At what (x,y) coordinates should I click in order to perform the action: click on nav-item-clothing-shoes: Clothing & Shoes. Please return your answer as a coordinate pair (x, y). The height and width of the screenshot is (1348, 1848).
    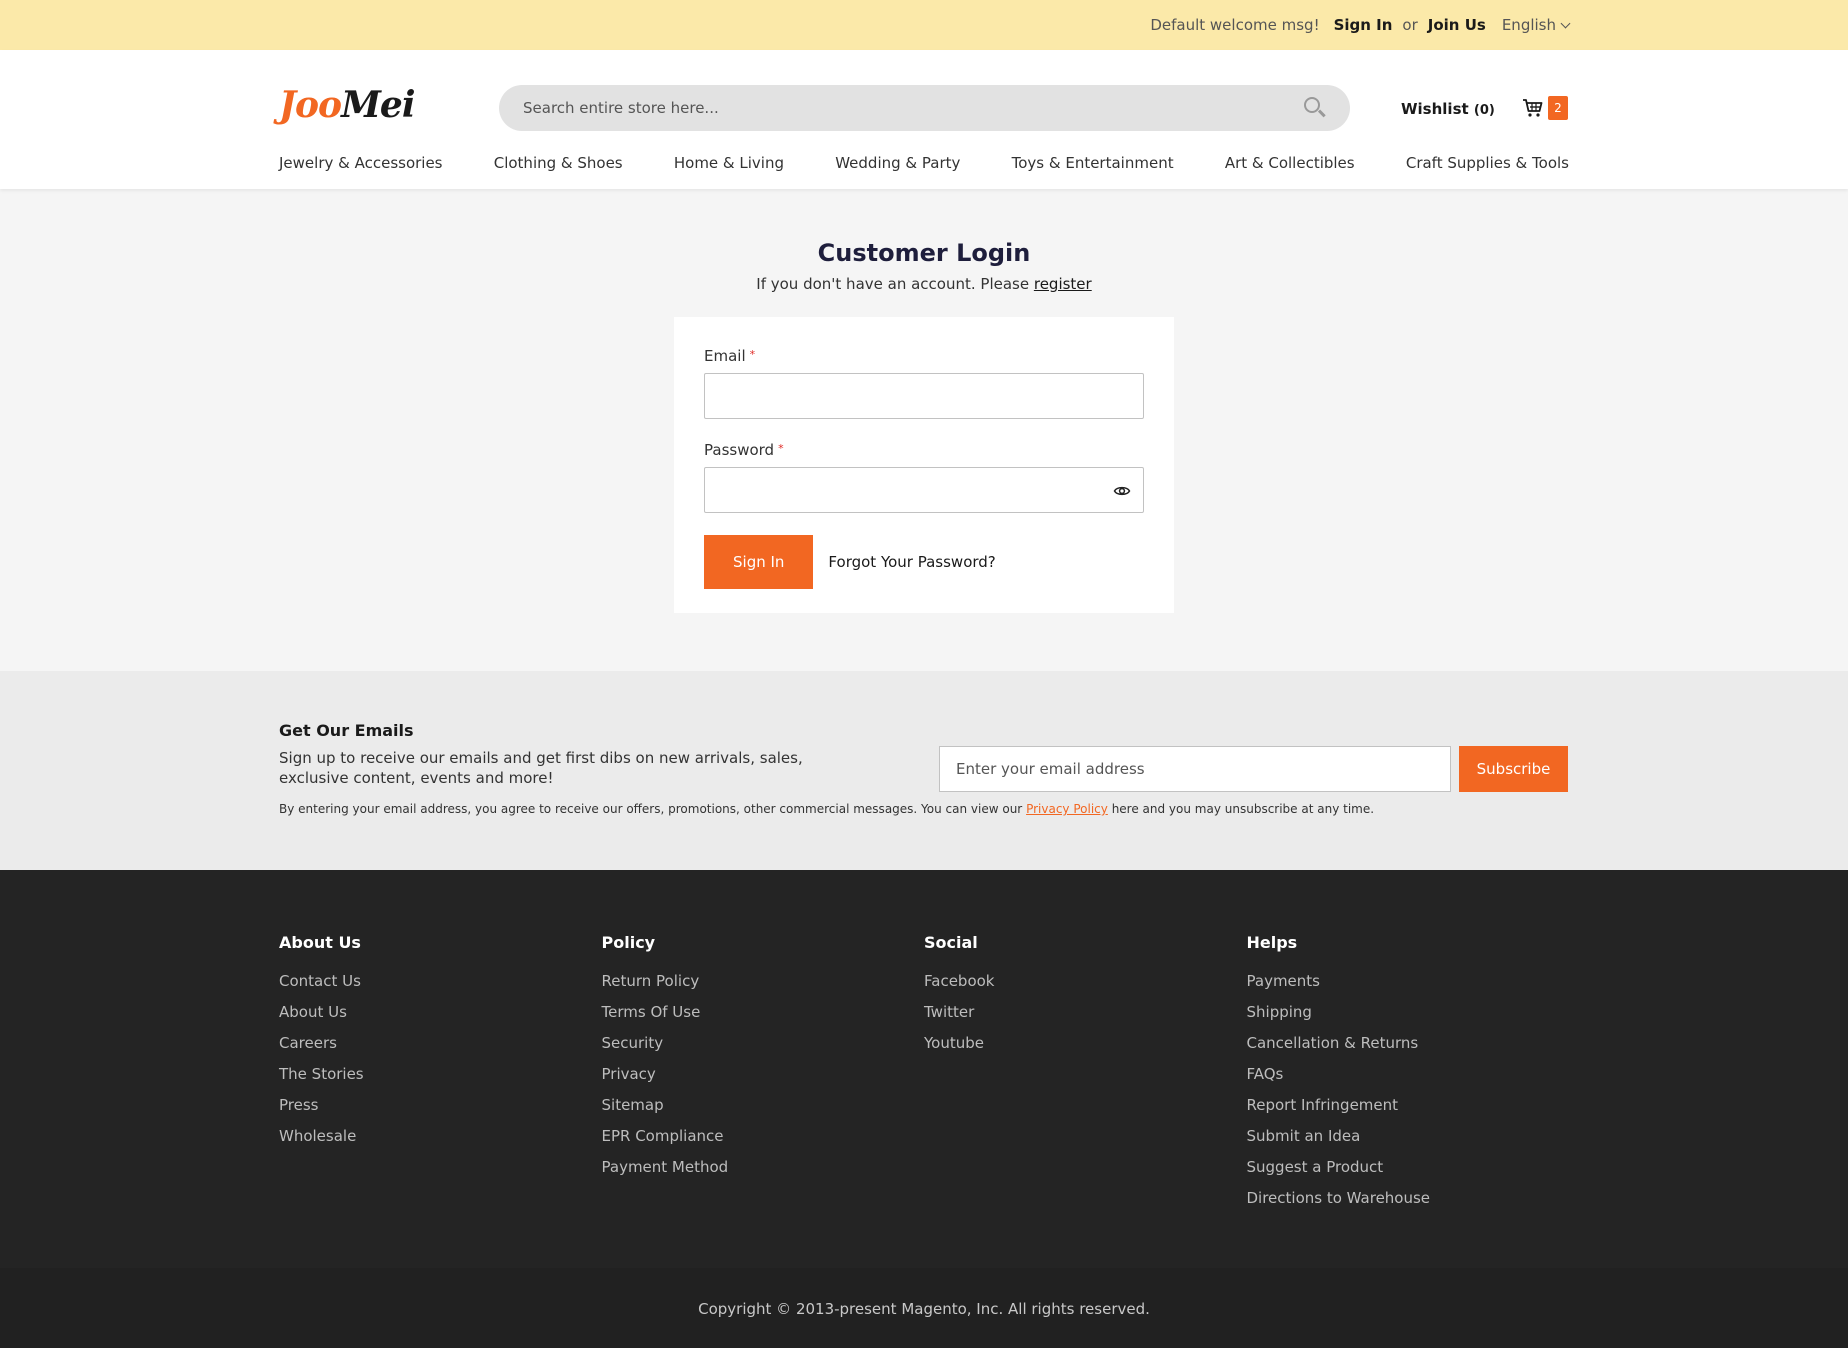
    Looking at the image, I should click on (558, 163).